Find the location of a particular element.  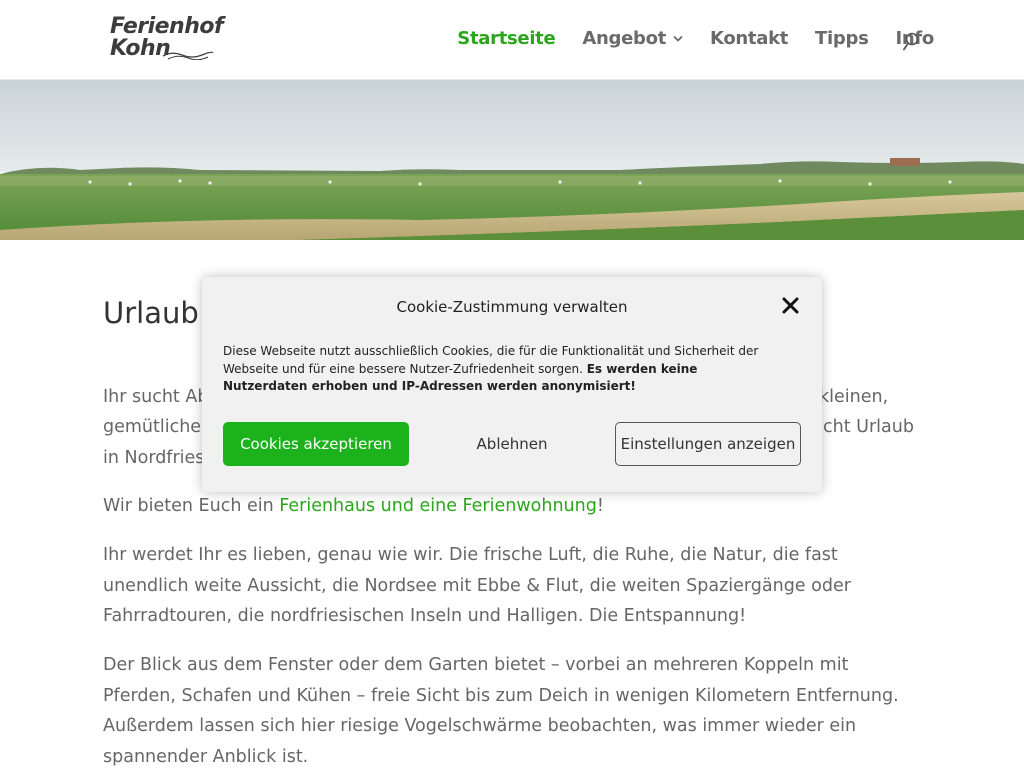

accept-cookies-button: Cookies akzeptieren is located at coordinates (316, 444).